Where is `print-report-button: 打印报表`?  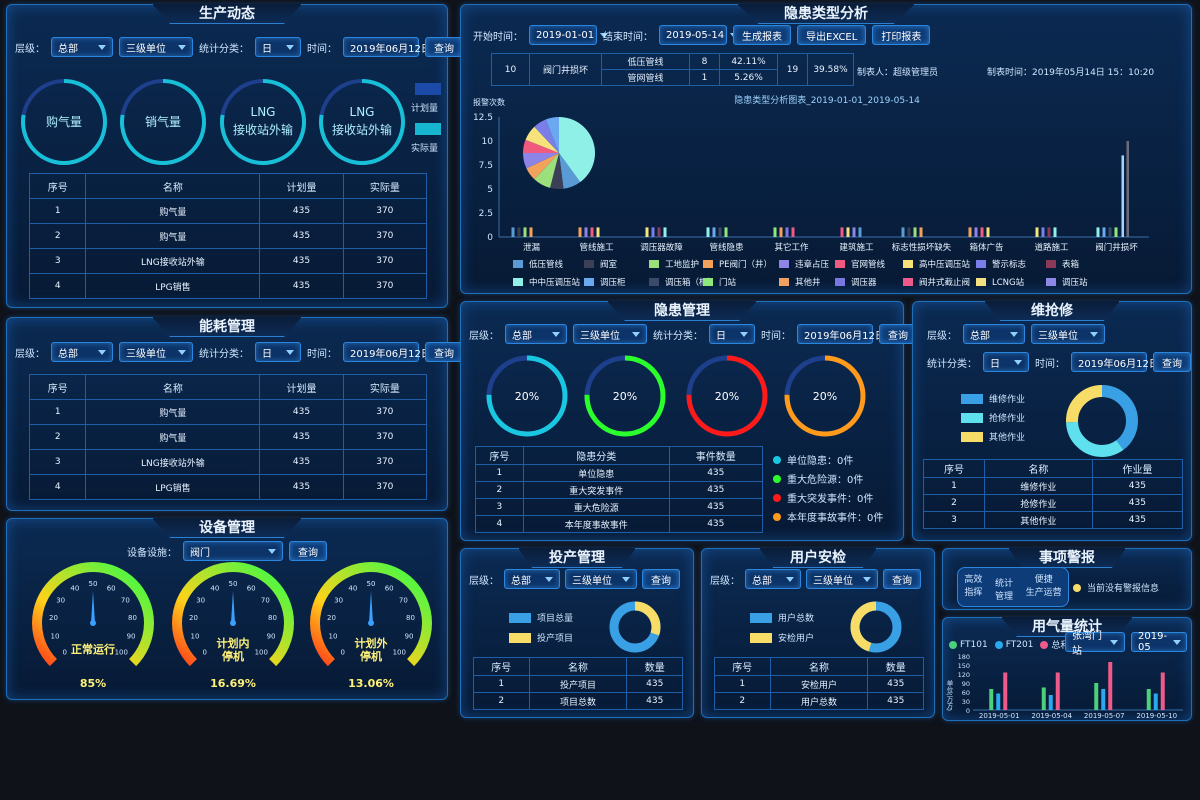 print-report-button: 打印报表 is located at coordinates (901, 35).